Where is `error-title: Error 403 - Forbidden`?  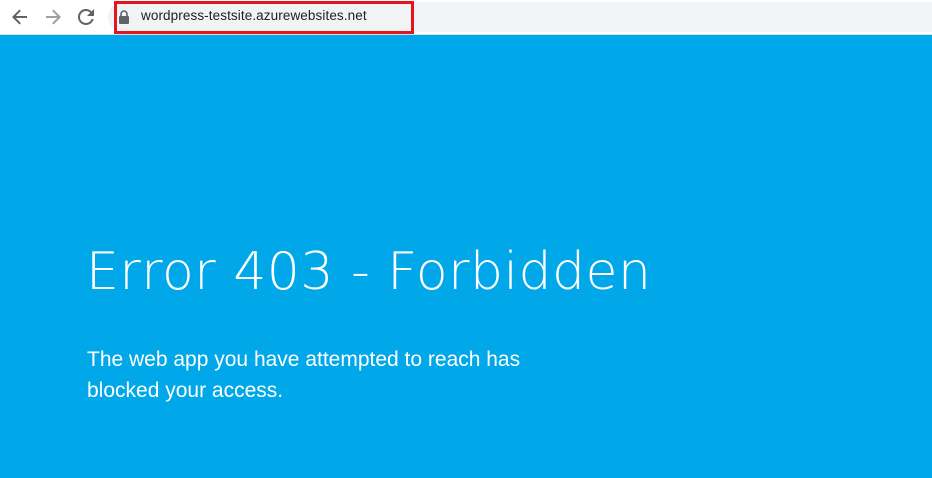 error-title: Error 403 - Forbidden is located at coordinates (369, 272).